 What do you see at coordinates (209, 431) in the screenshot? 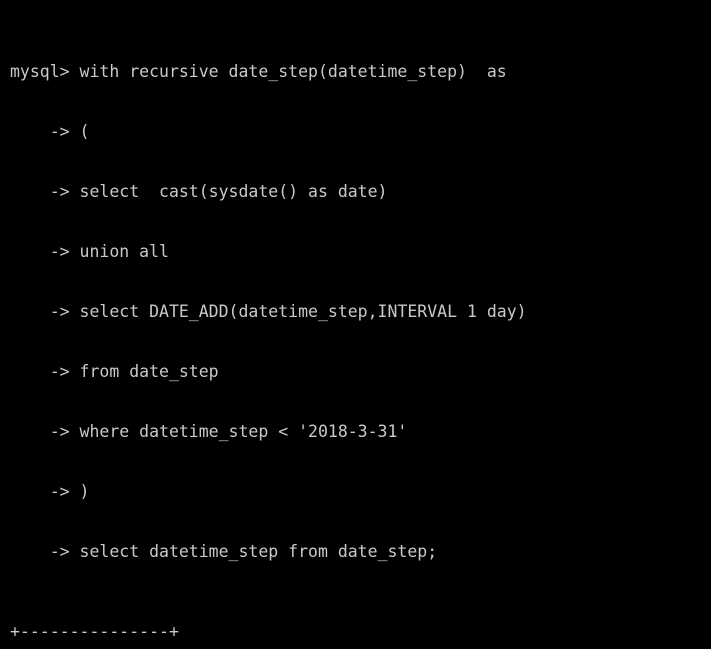
I see `query-line-where: -> where datetime_step < '2018-3-31'` at bounding box center [209, 431].